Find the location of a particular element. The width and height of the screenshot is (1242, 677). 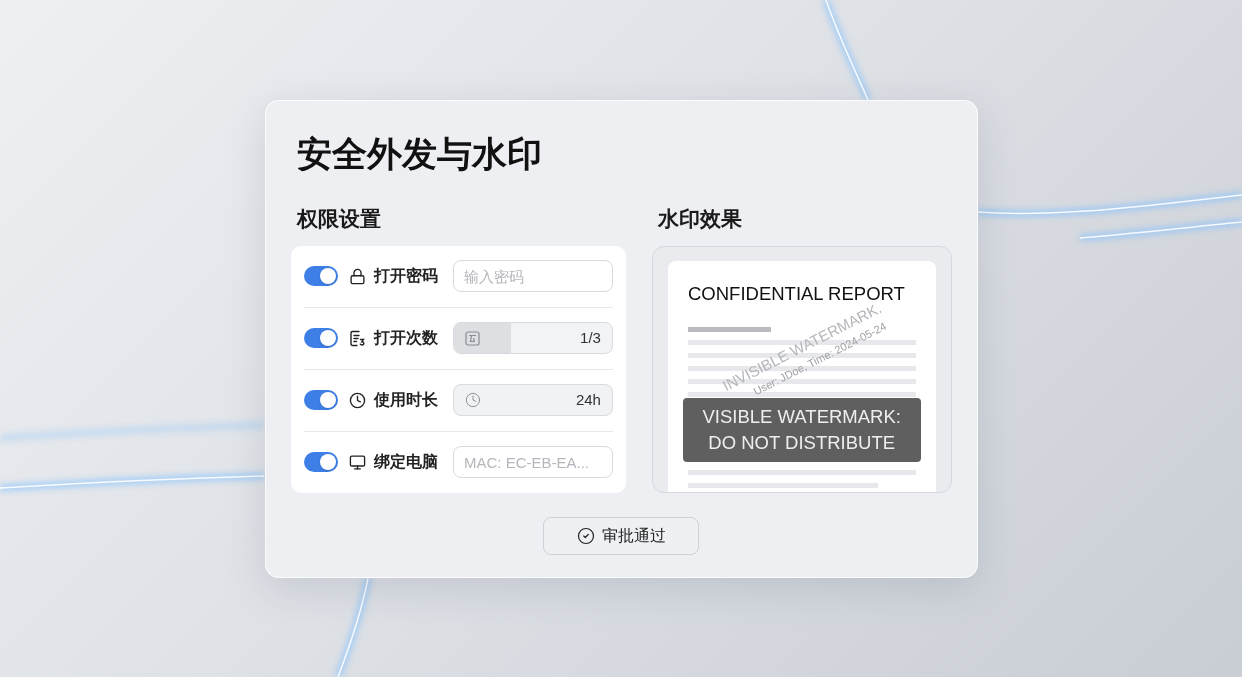

setting-label: 使用时长 is located at coordinates (405, 400).